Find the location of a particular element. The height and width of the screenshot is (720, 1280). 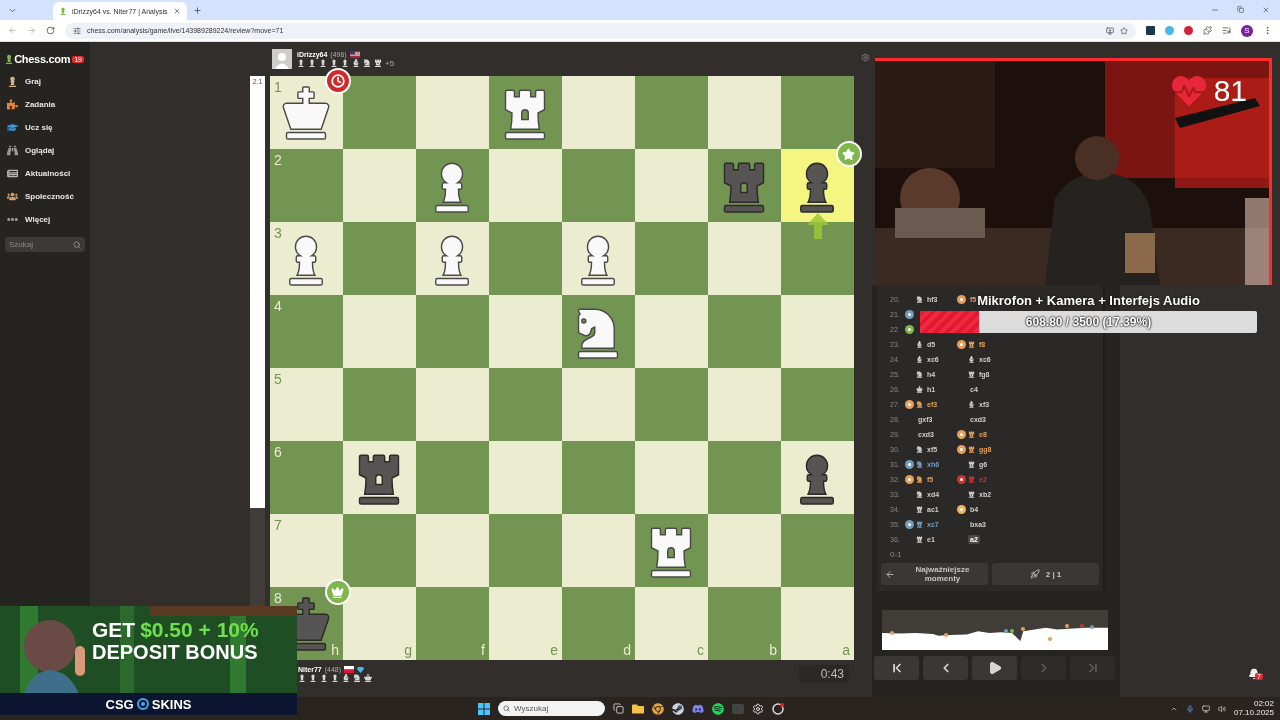

sidebar-item: Oglądaj is located at coordinates (45, 150).